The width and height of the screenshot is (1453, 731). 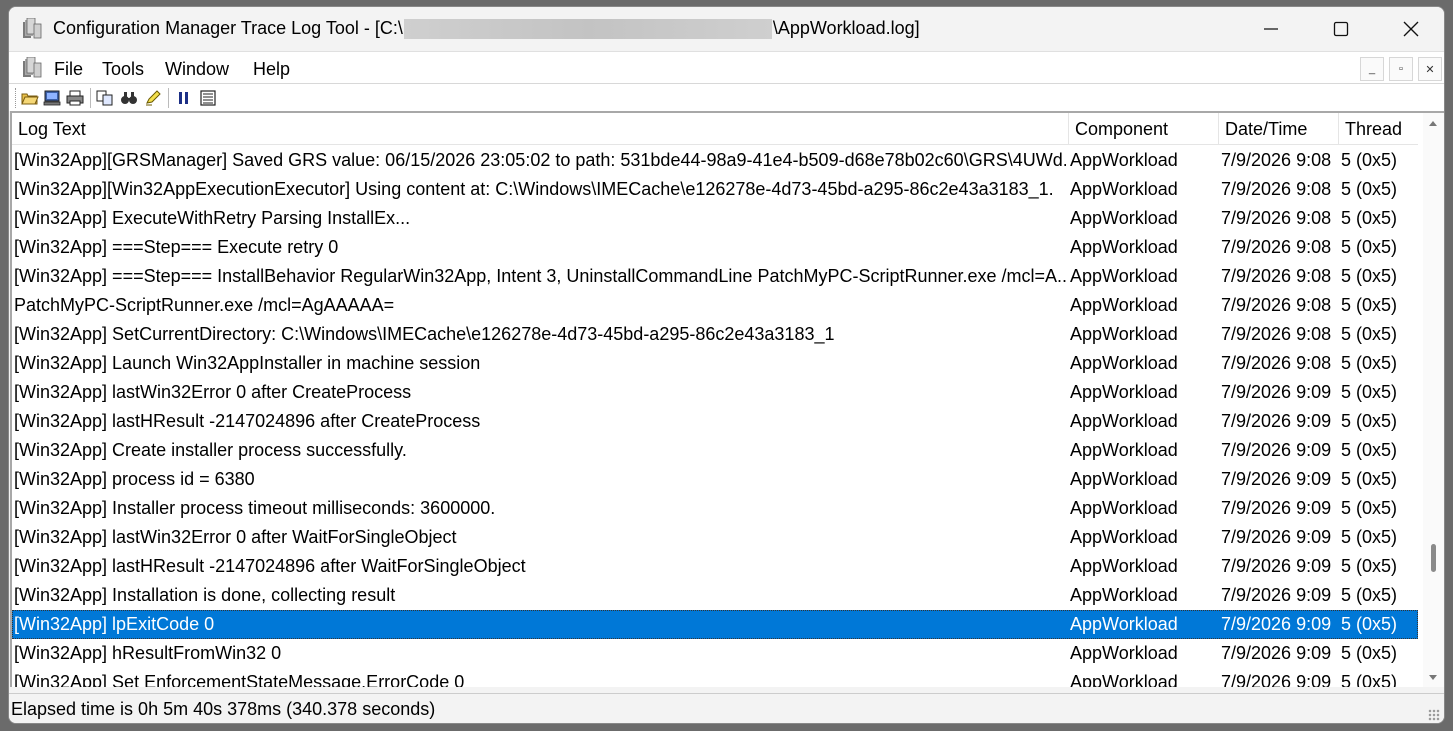 What do you see at coordinates (1276, 508) in the screenshot?
I see `date-time-cell: 7/9/2026 9:09` at bounding box center [1276, 508].